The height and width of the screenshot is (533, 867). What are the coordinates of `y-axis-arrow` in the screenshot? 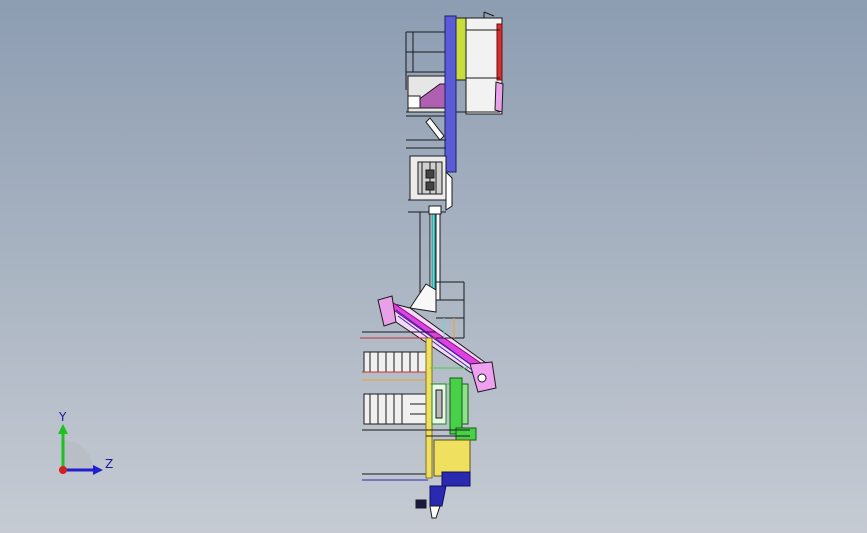 It's located at (63, 429).